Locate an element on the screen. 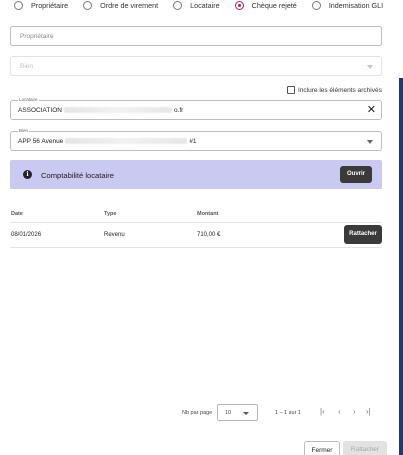  locataire-value-end: o.fr is located at coordinates (178, 110).